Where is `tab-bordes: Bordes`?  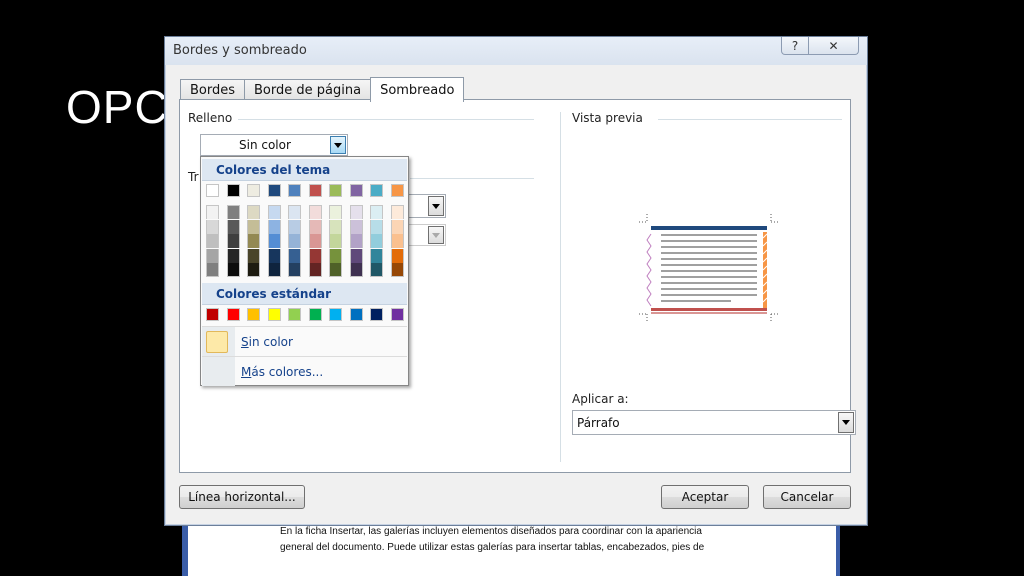
tab-bordes: Bordes is located at coordinates (213, 90).